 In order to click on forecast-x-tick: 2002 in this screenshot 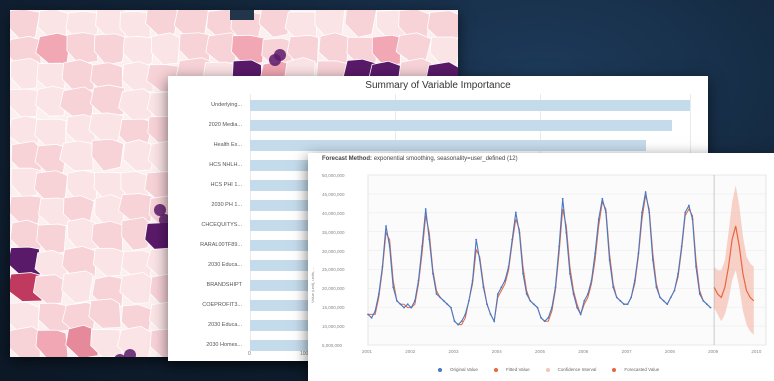, I will do `click(410, 351)`.